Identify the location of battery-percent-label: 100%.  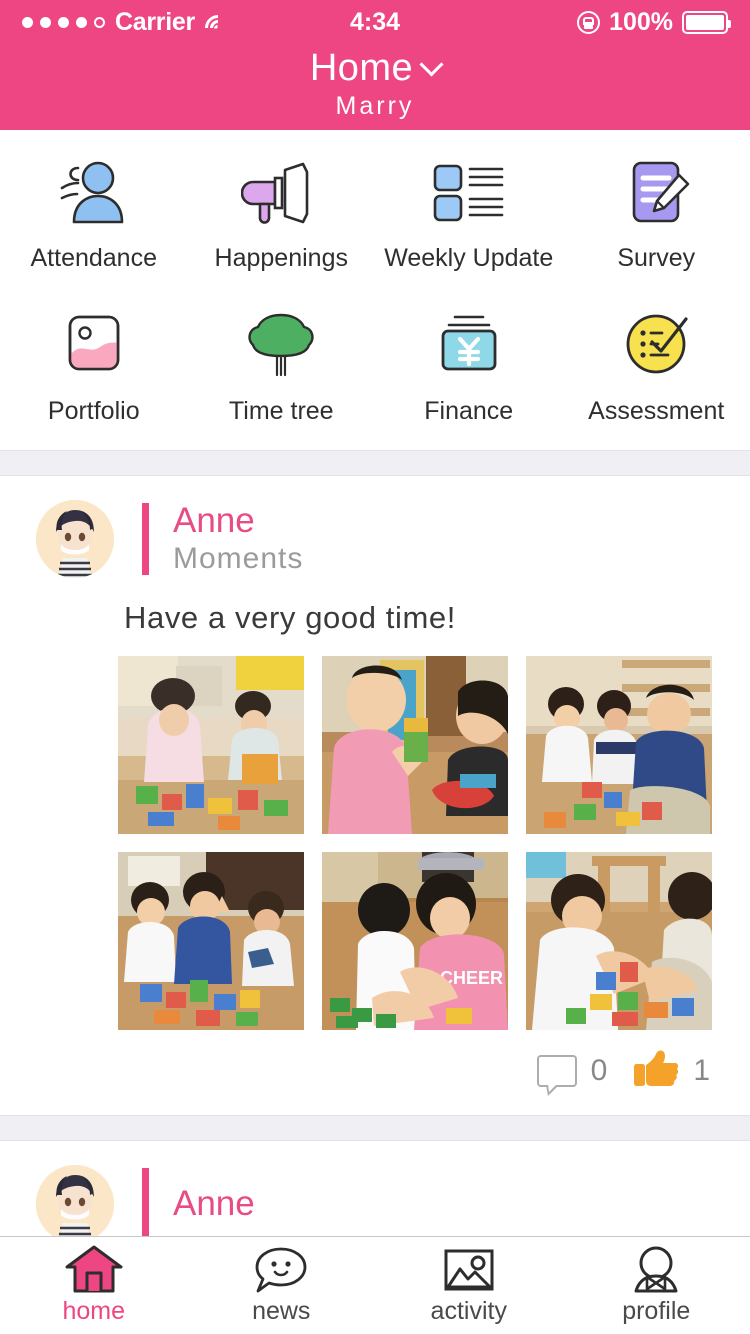
(641, 21).